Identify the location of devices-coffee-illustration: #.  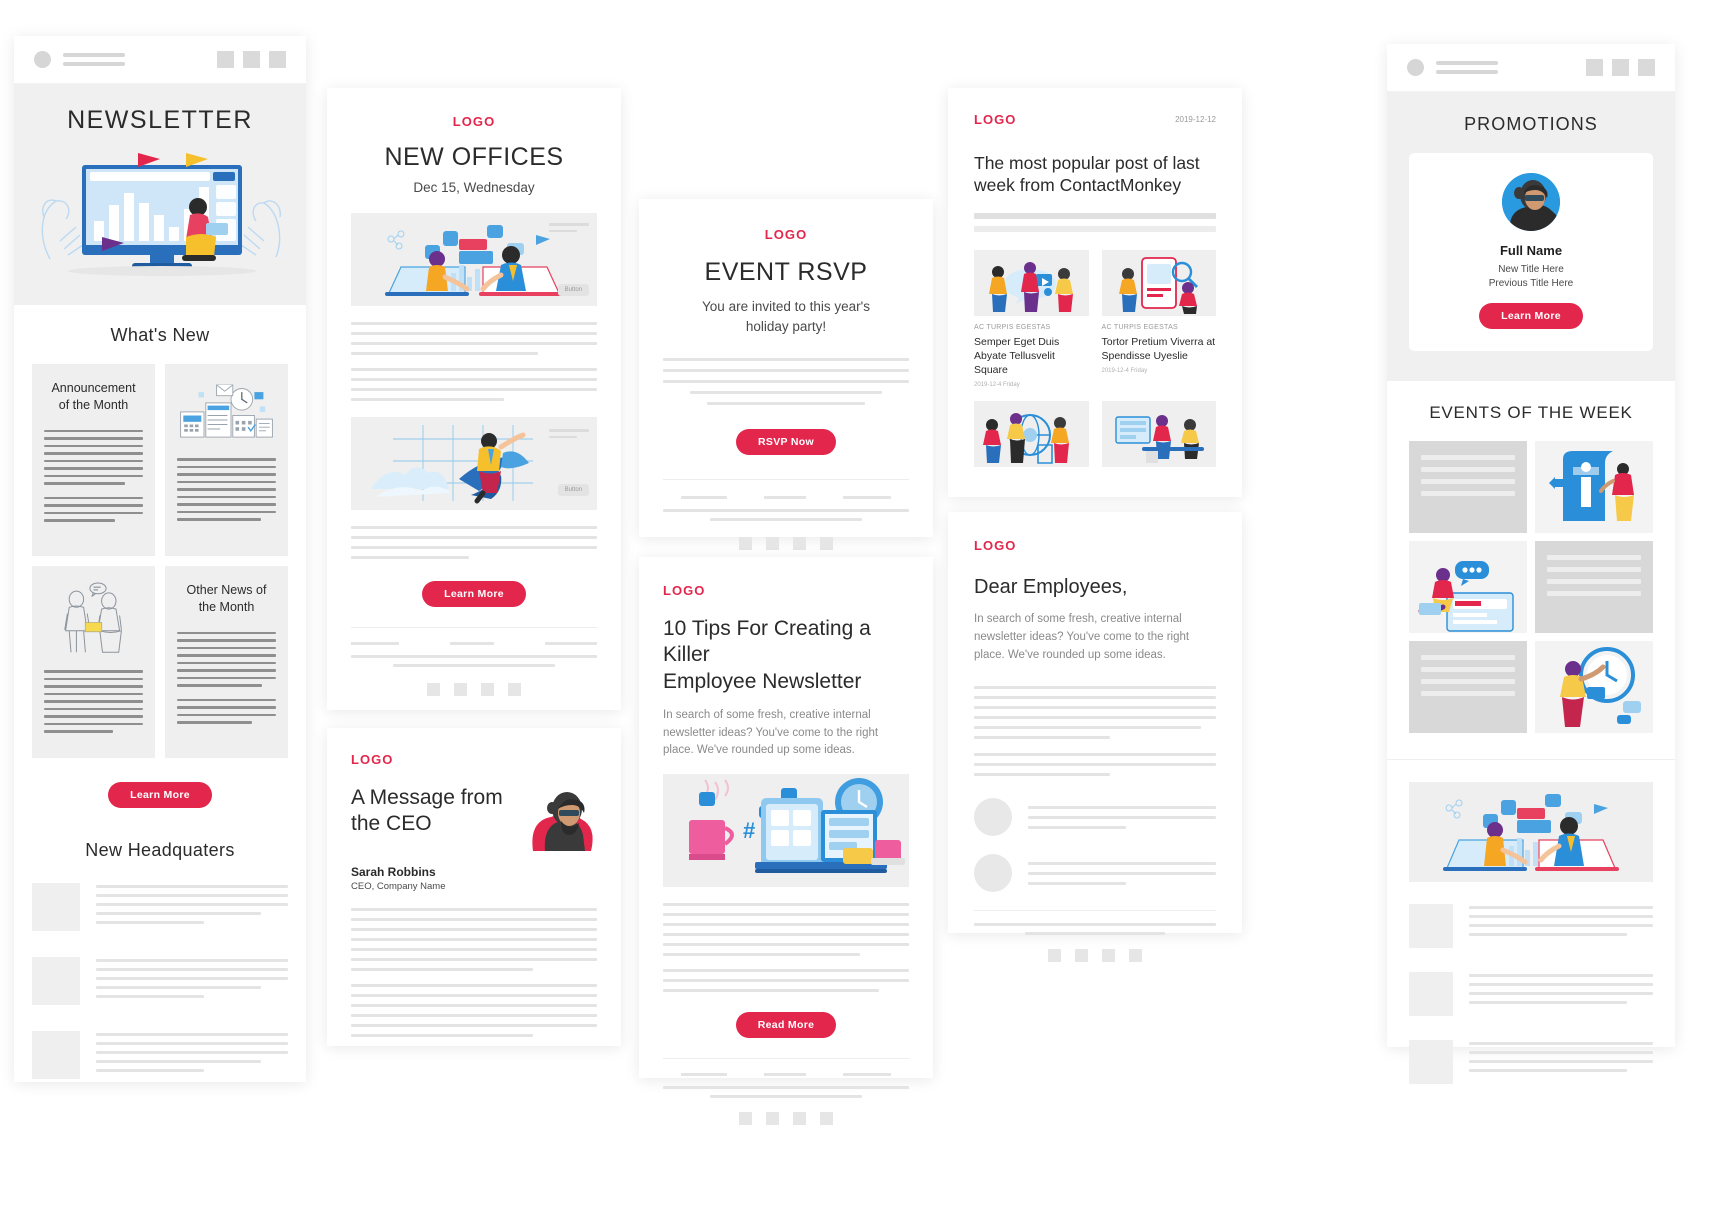
(786, 831).